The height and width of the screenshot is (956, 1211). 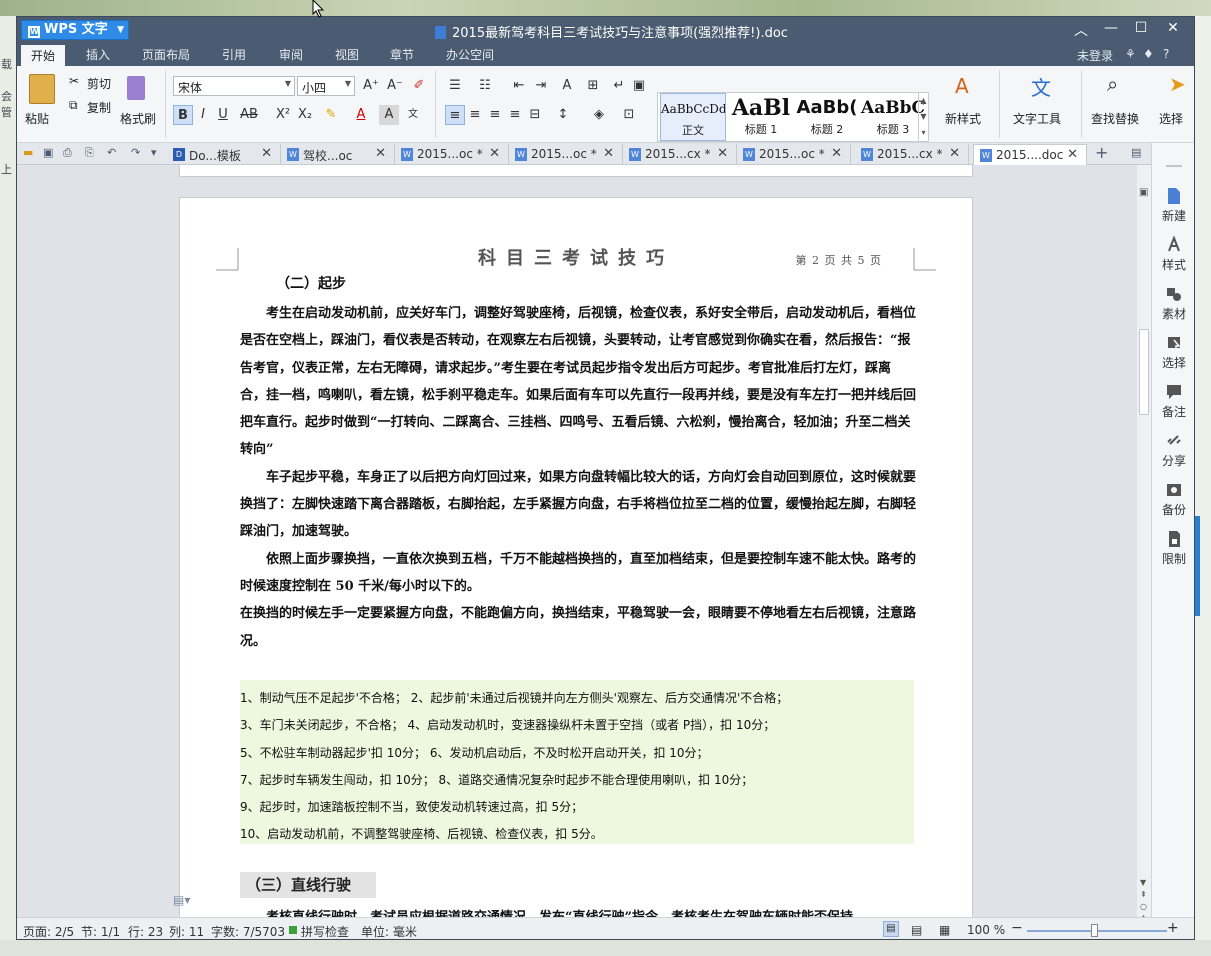 What do you see at coordinates (98, 54) in the screenshot?
I see `tab-insert: 插入` at bounding box center [98, 54].